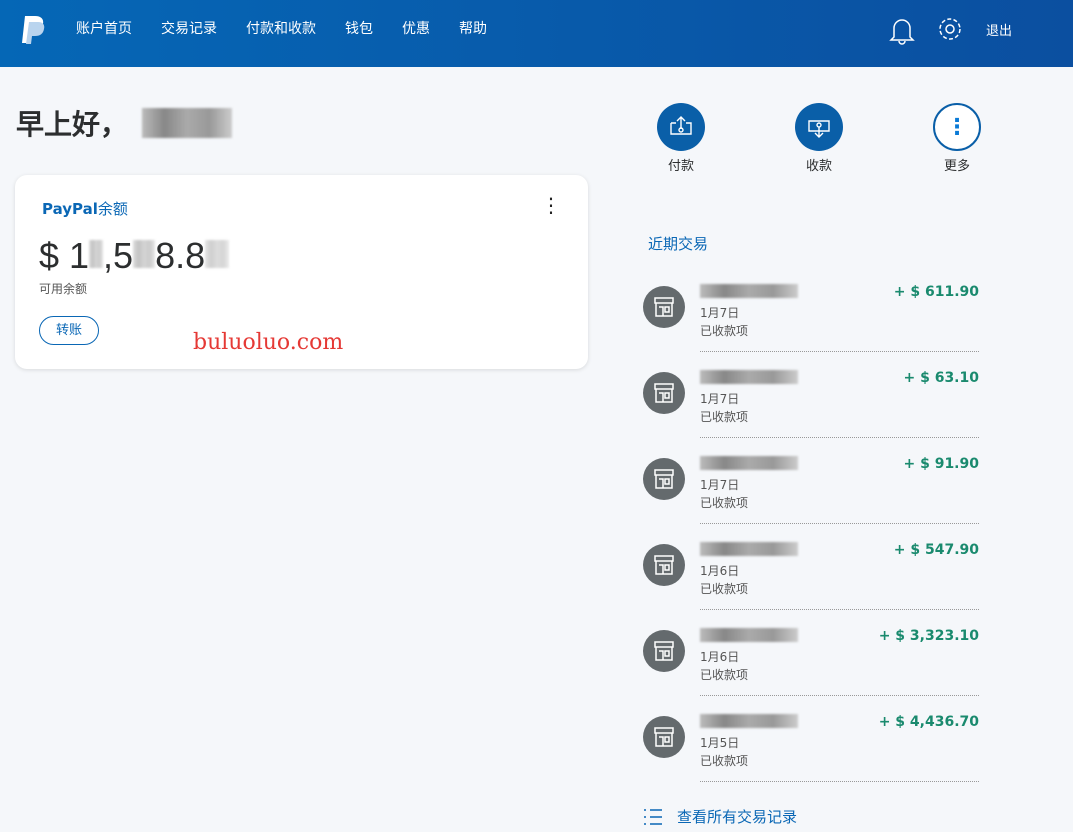 The width and height of the screenshot is (1073, 832). Describe the element at coordinates (359, 28) in the screenshot. I see `nav-wallet: 钱包` at that location.